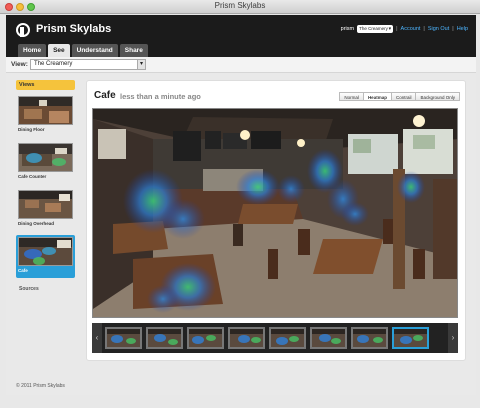  What do you see at coordinates (88, 64) in the screenshot?
I see `view-select: The Creamery ▾` at bounding box center [88, 64].